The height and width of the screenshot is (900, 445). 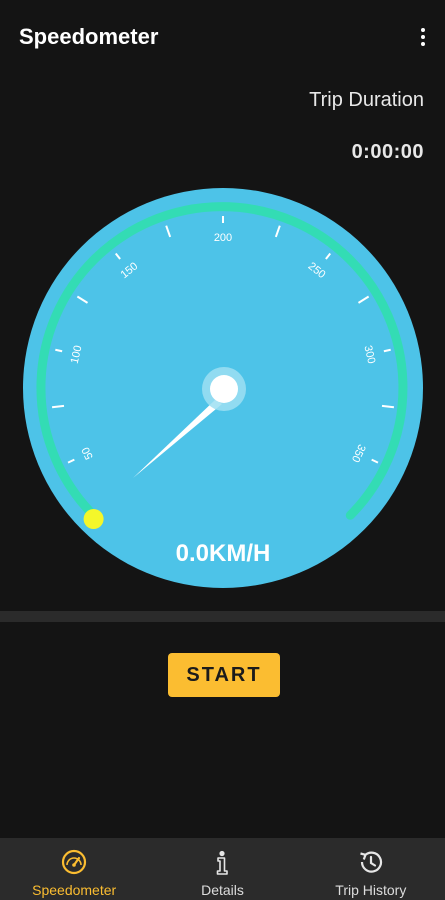 What do you see at coordinates (89, 36) in the screenshot?
I see `app-title: Speedometer` at bounding box center [89, 36].